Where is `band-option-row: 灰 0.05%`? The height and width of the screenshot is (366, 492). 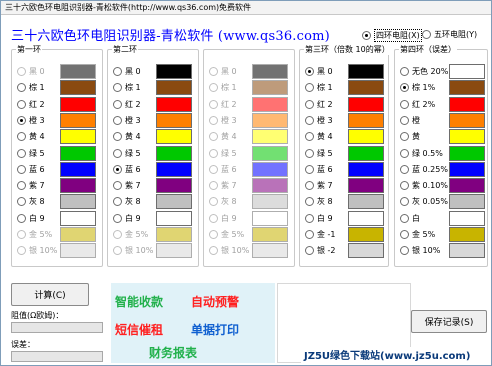 band-option-row: 灰 0.05% is located at coordinates (442, 202).